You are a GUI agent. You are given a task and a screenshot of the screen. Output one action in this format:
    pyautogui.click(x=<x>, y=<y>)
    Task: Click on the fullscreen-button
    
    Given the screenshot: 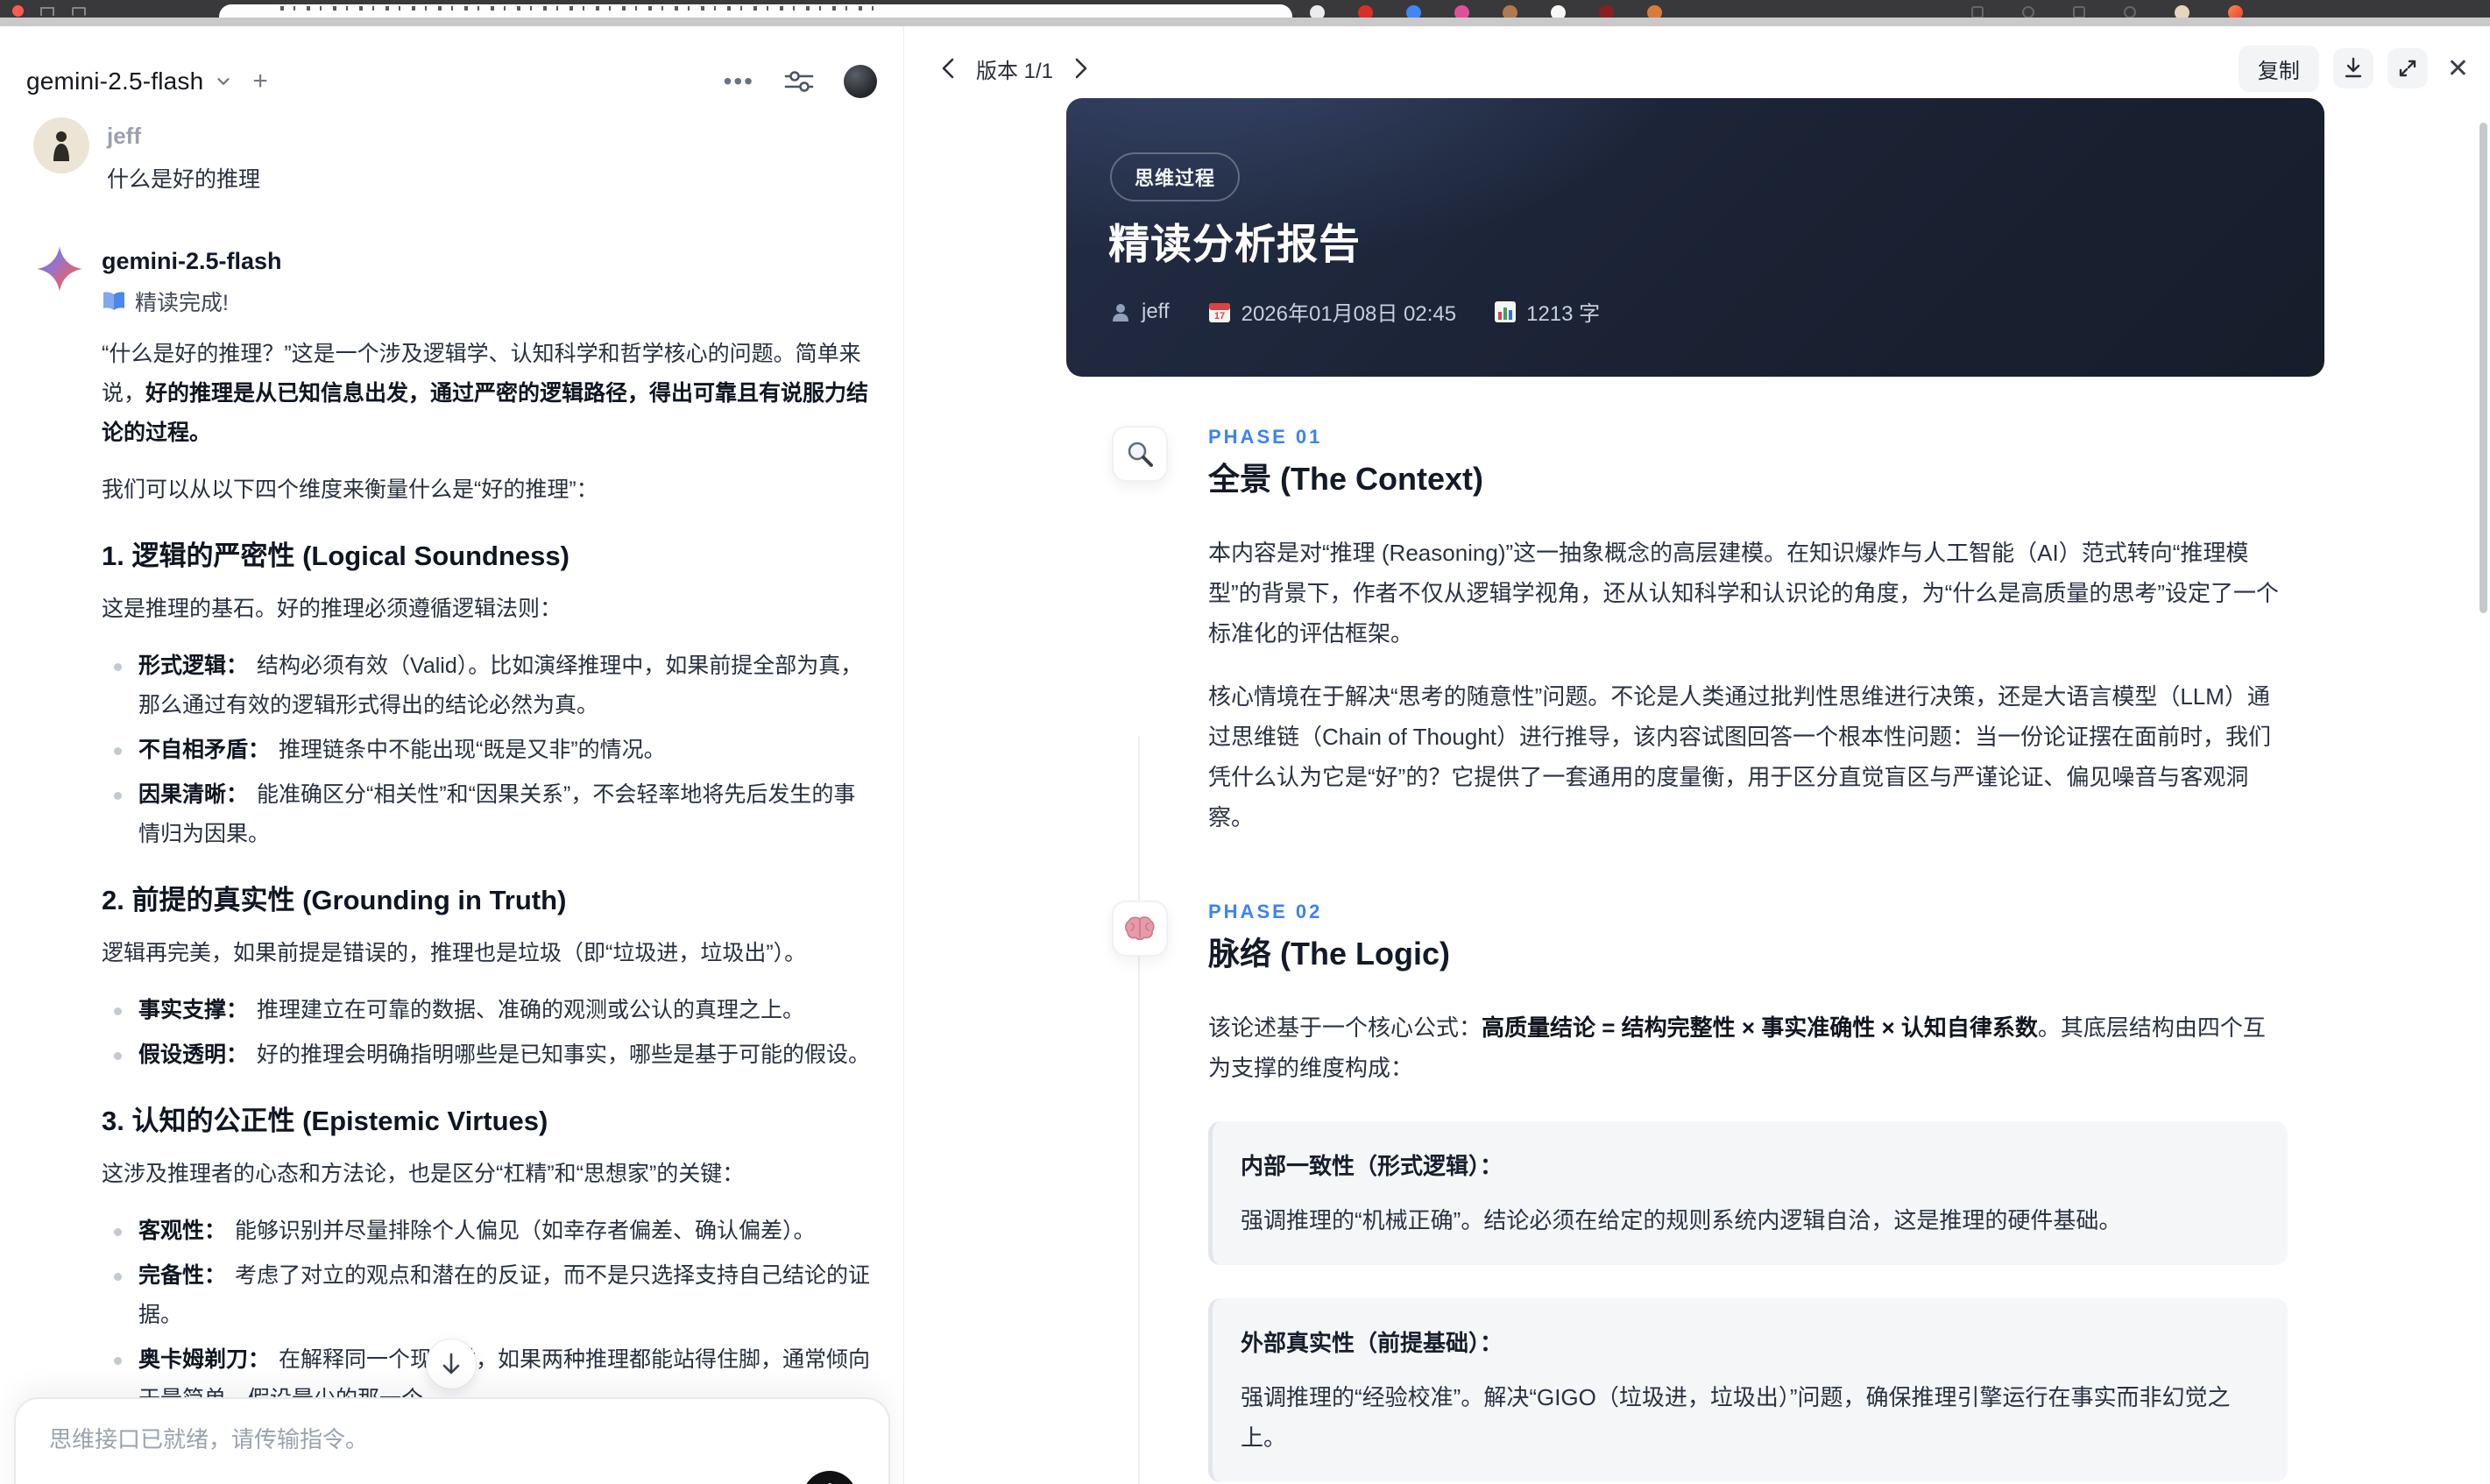 What is the action you would take?
    pyautogui.click(x=2407, y=68)
    